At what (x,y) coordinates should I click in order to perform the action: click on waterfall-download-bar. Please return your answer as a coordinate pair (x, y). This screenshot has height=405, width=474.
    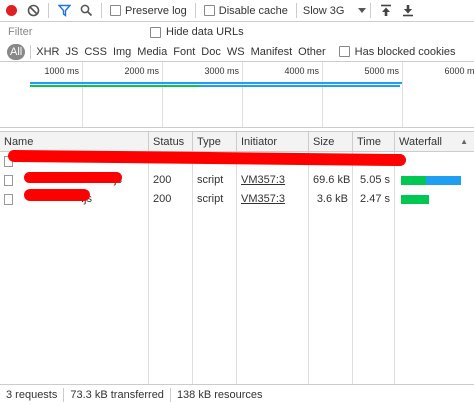
    Looking at the image, I should click on (443, 180).